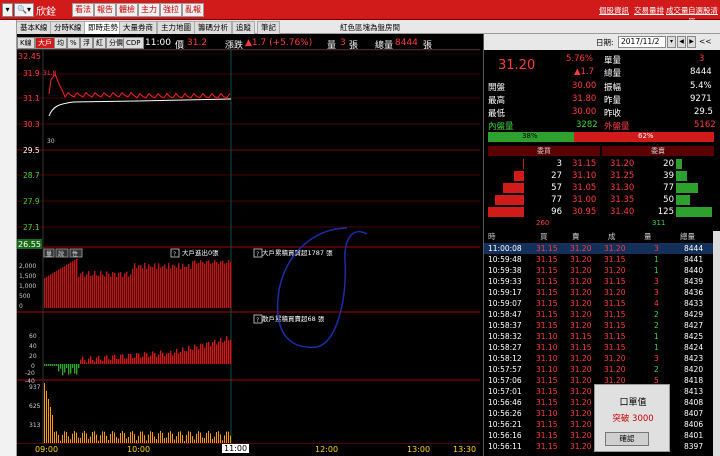 Image resolution: width=720 pixels, height=456 pixels. I want to click on tick-row: 10:58:12 31.10 31.20 31.20 3 8423, so click(599, 358).